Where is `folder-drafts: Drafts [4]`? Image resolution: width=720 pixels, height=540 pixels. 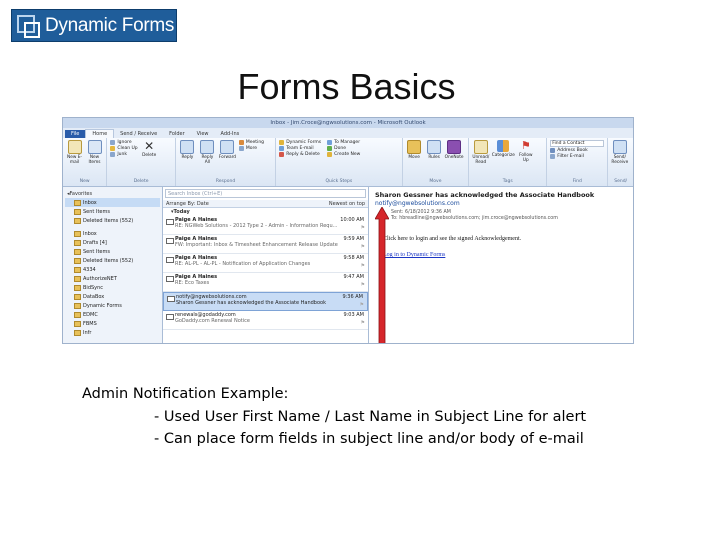 folder-drafts: Drafts [4] is located at coordinates (112, 242).